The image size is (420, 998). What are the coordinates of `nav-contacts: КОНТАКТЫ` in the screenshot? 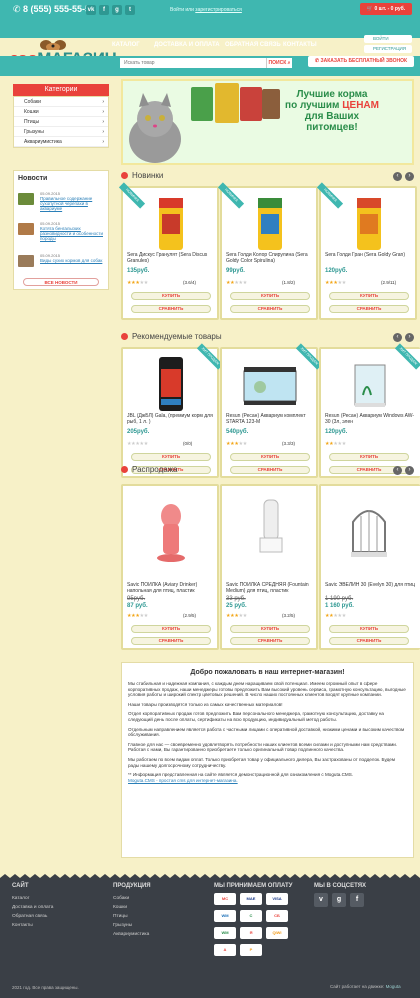 It's located at (300, 45).